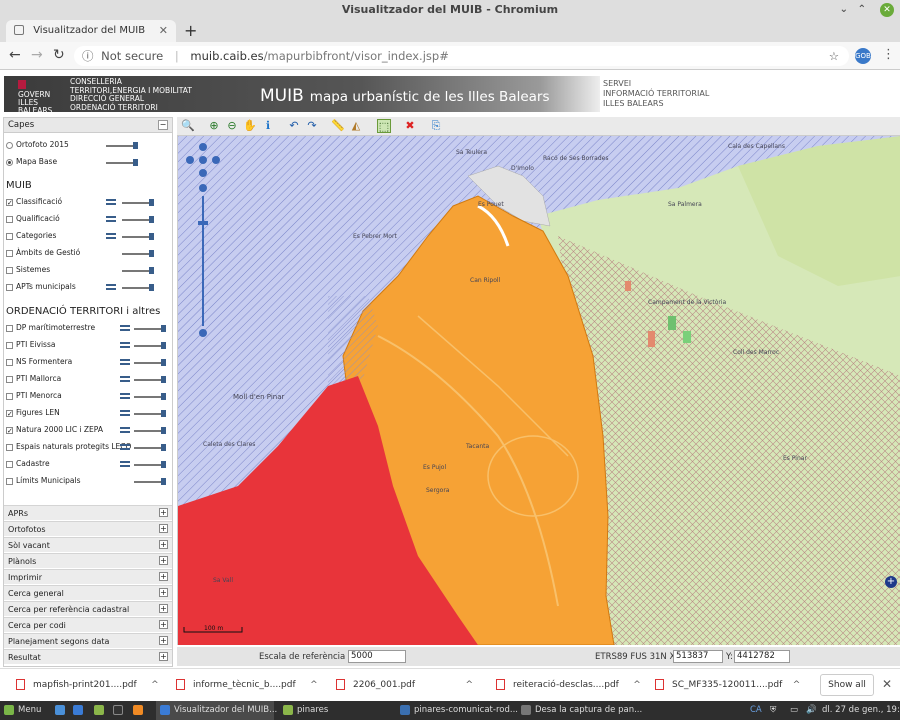 This screenshot has width=900, height=720. I want to click on layer-figures-len: ✓ Figures LEN, so click(33, 413).